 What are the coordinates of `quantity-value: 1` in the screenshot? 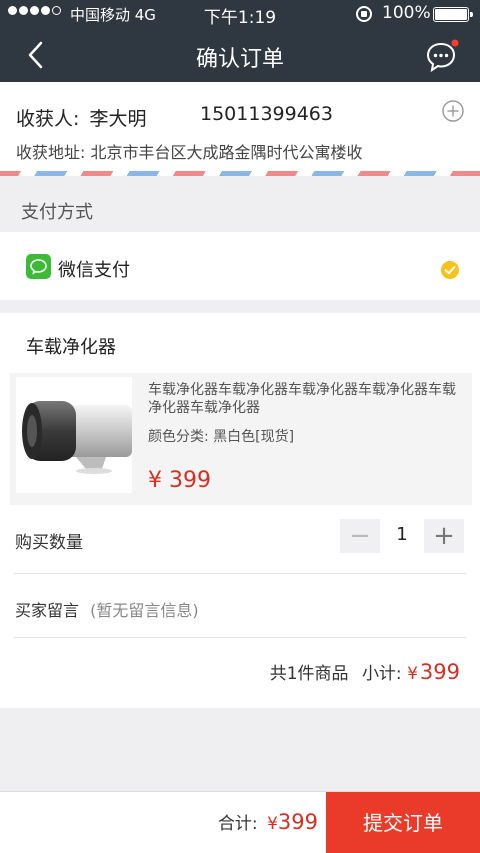 It's located at (402, 534).